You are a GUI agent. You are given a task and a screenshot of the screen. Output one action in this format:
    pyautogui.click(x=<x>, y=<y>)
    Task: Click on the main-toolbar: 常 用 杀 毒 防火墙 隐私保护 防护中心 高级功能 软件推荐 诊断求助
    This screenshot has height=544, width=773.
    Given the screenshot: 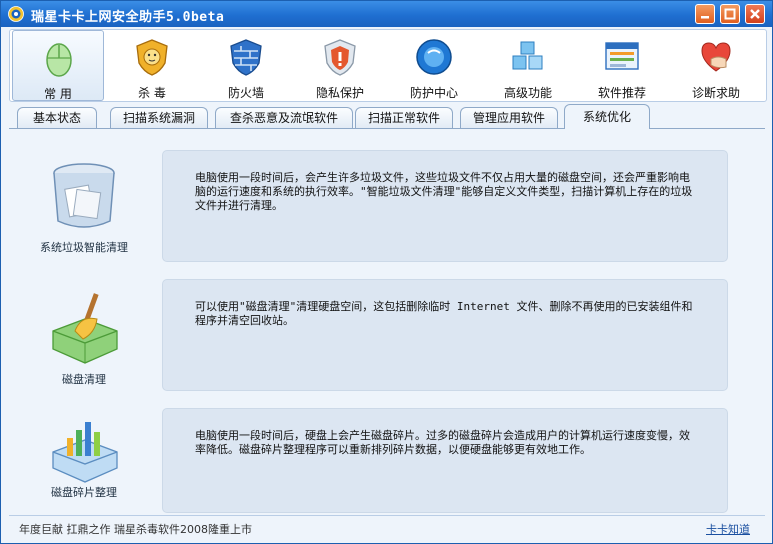 What is the action you would take?
    pyautogui.click(x=388, y=65)
    